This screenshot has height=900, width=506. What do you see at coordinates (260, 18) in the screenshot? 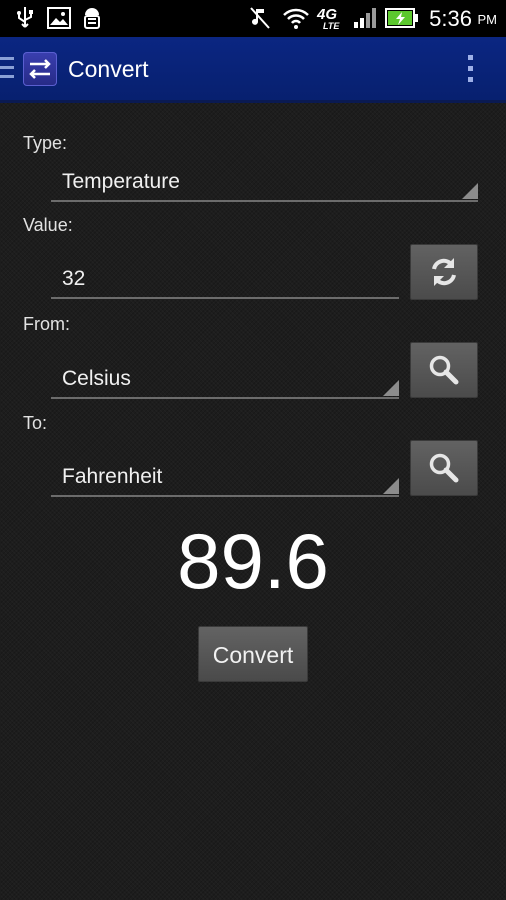
I see `mute-icon` at bounding box center [260, 18].